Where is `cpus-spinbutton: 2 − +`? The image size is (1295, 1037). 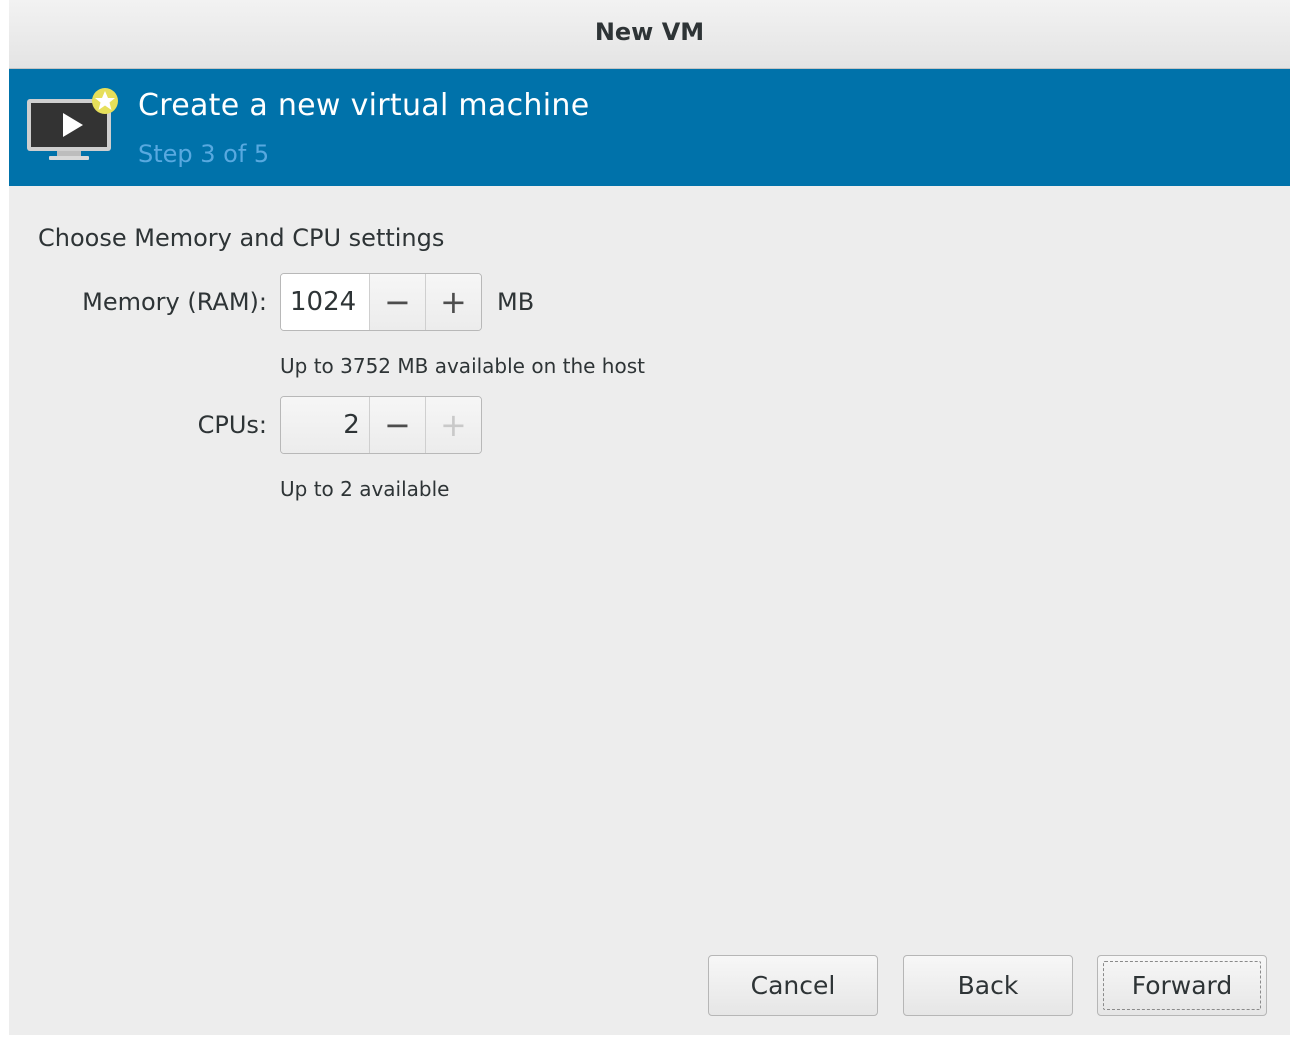
cpus-spinbutton: 2 − + is located at coordinates (381, 425).